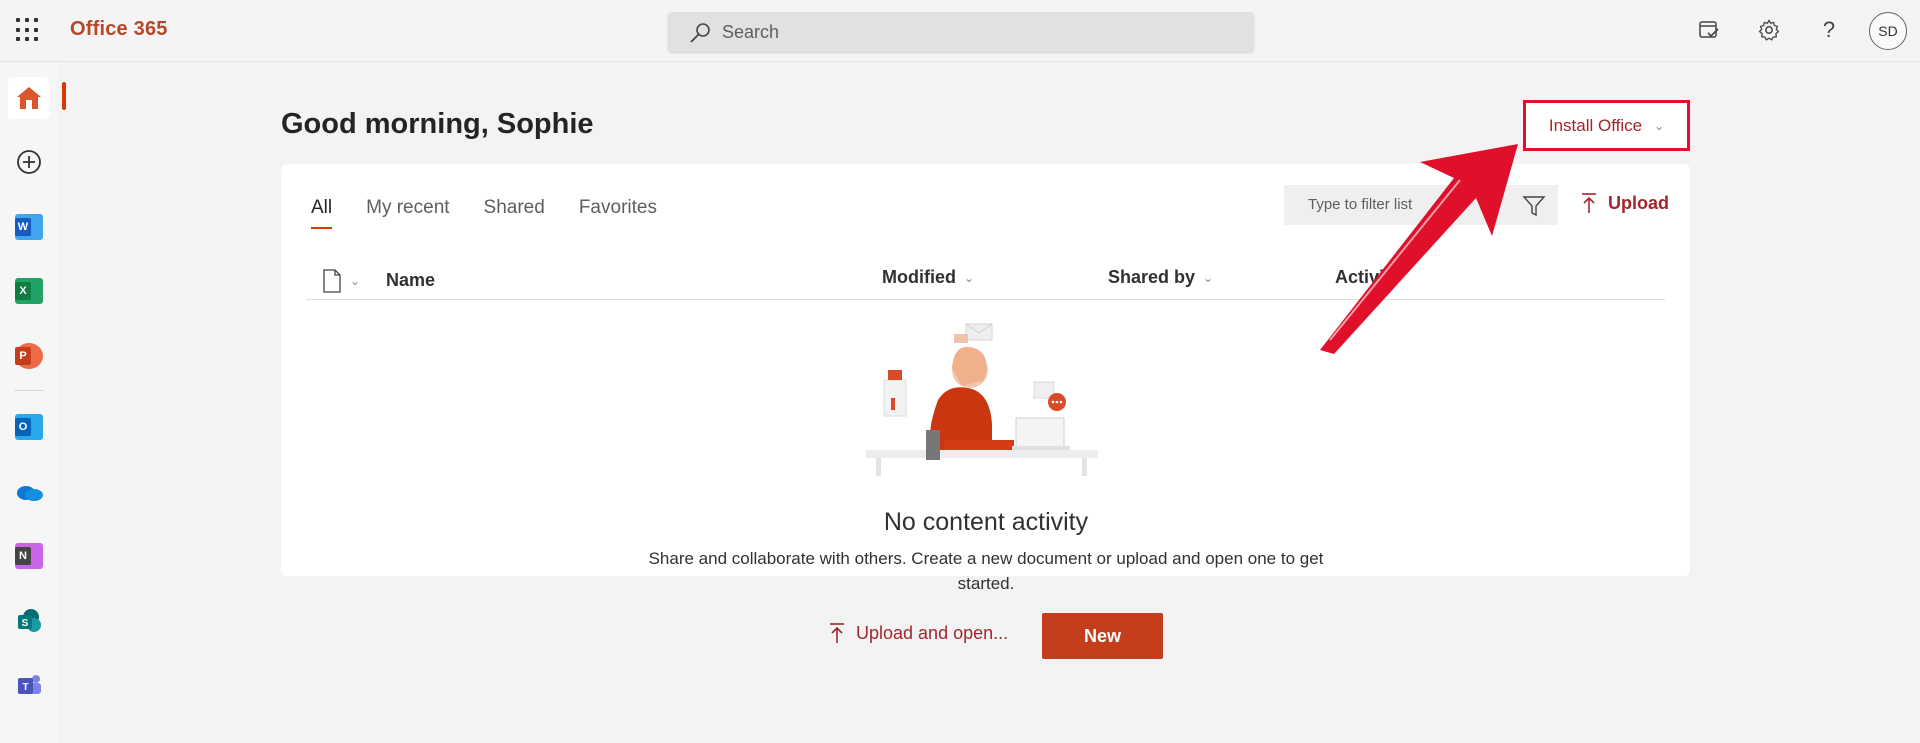 The width and height of the screenshot is (1920, 743). I want to click on help-icon: ?, so click(1829, 30).